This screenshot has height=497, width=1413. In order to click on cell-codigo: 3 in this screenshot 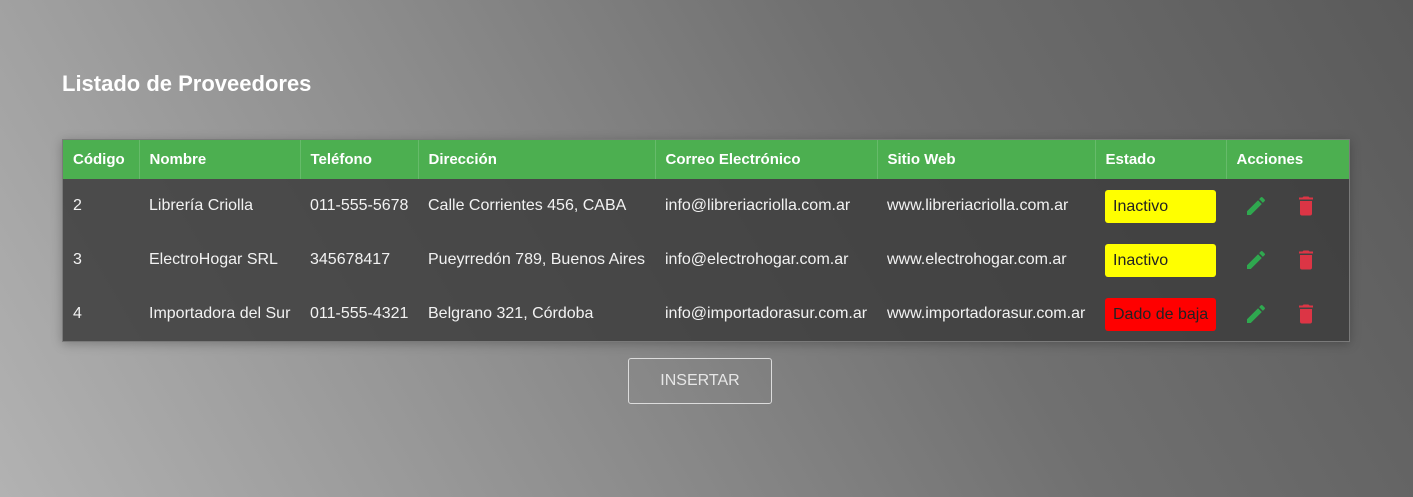, I will do `click(77, 259)`.